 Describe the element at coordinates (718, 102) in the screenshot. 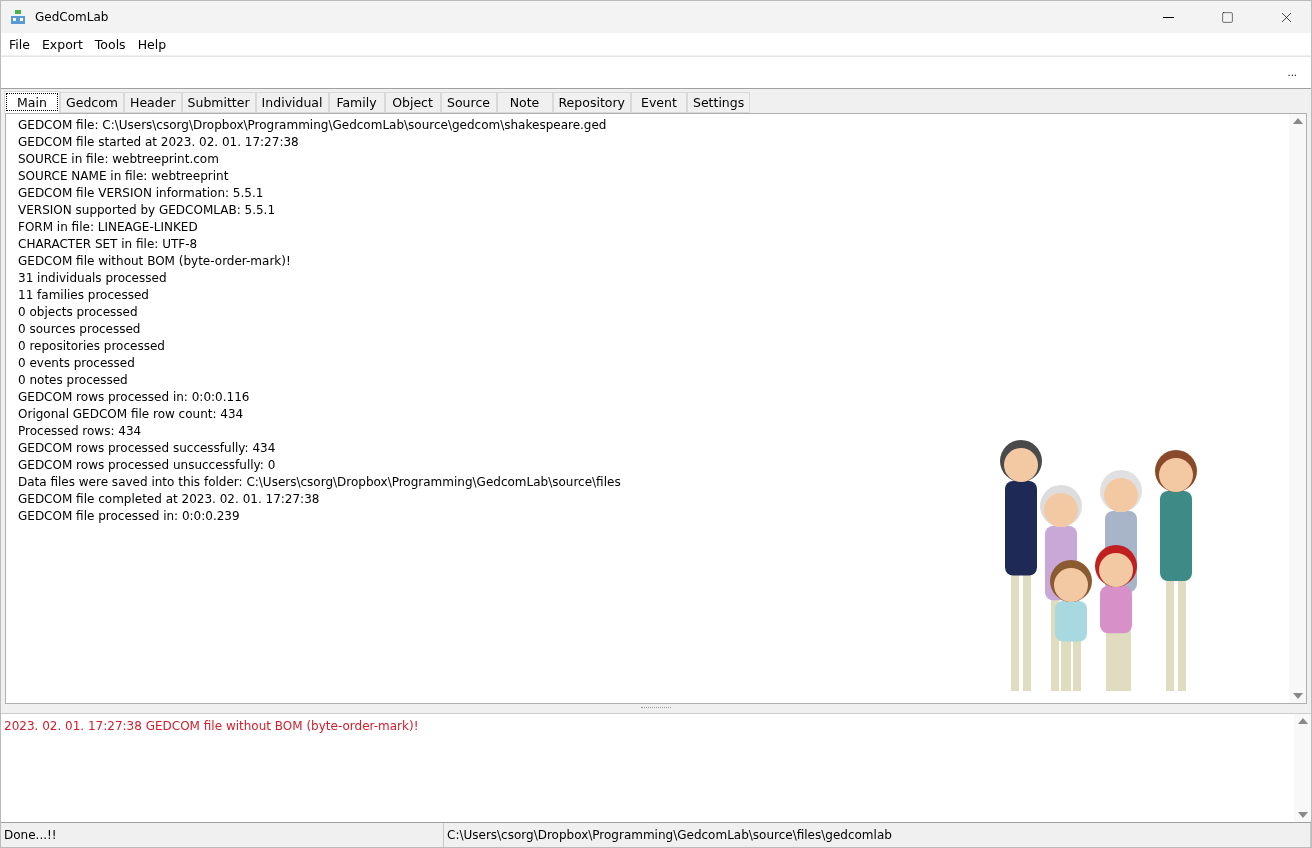

I see `tab: Settings` at that location.